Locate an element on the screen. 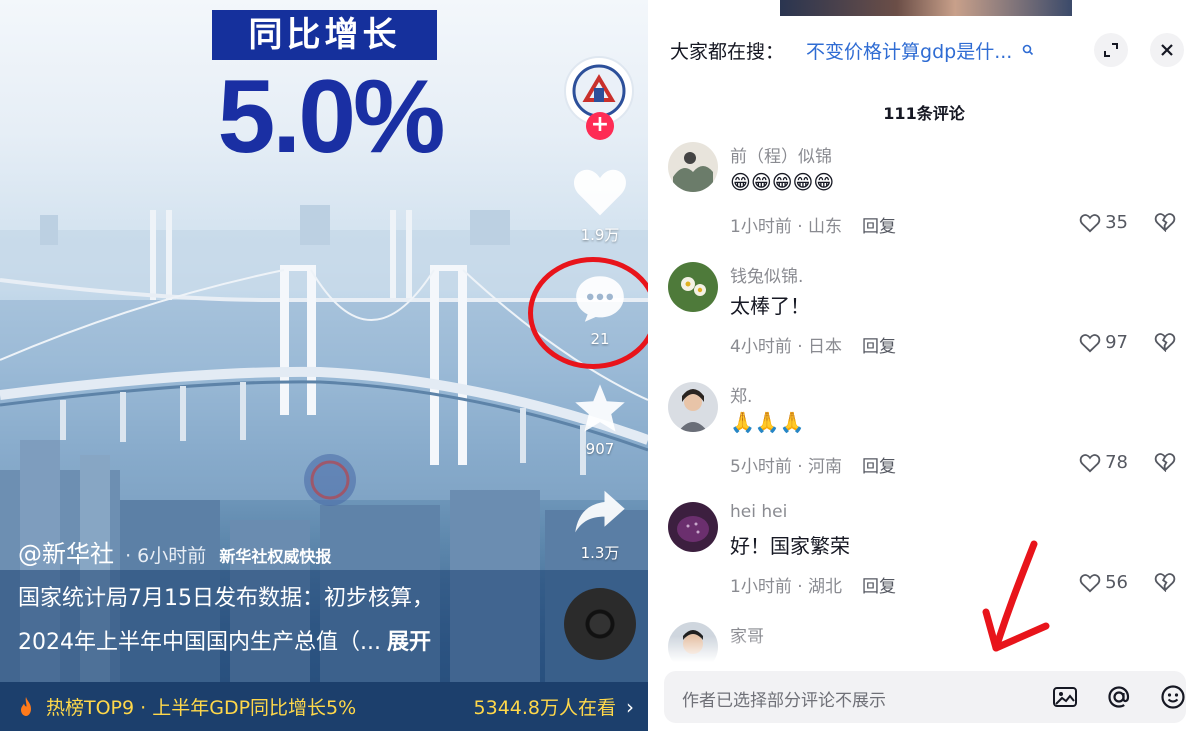 The image size is (1200, 731). heart-icon is located at coordinates (600, 192).